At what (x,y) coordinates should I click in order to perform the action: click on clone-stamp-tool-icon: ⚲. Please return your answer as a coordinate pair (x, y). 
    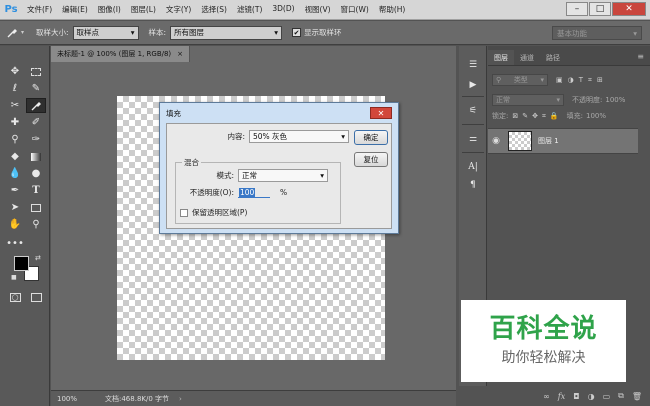
    Looking at the image, I should click on (15, 139).